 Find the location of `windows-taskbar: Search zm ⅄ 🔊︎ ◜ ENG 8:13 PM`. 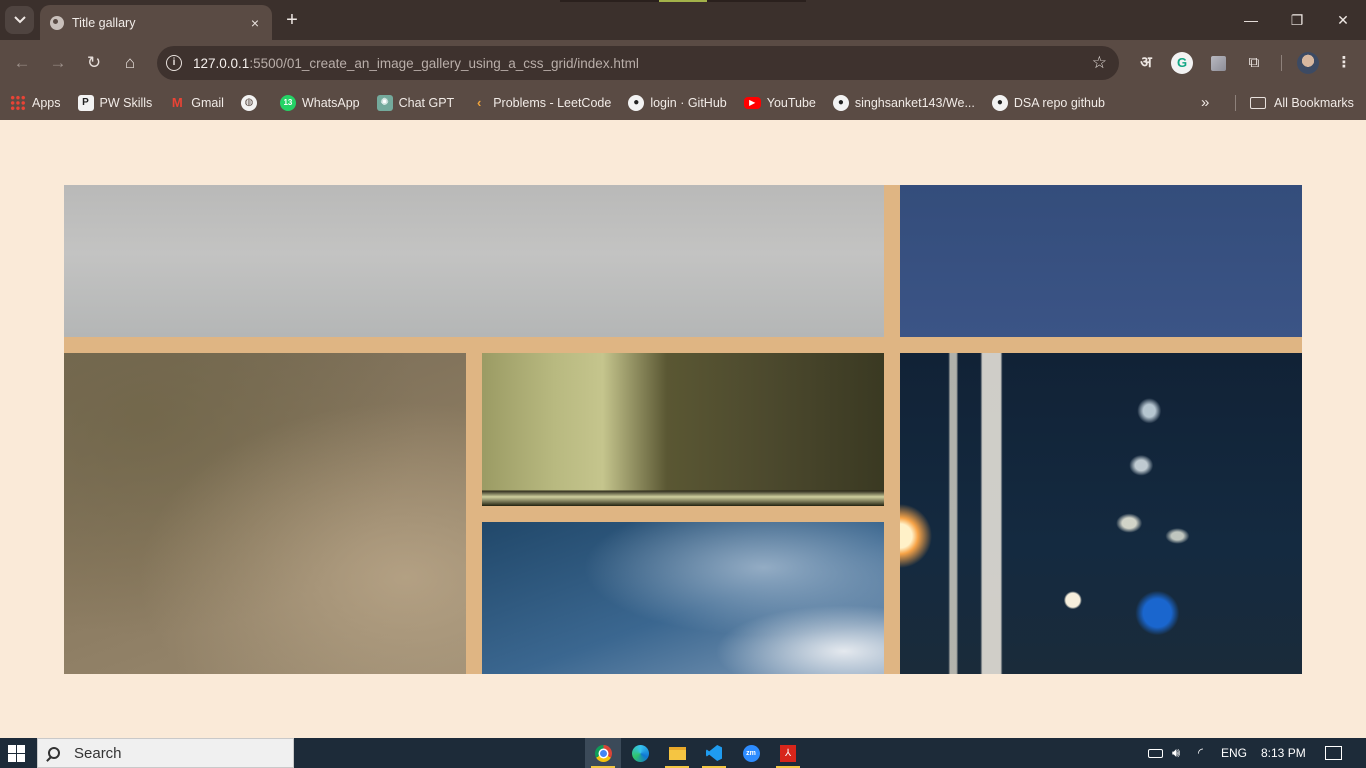

windows-taskbar: Search zm ⅄ 🔊︎ ◜ ENG 8:13 PM is located at coordinates (683, 753).